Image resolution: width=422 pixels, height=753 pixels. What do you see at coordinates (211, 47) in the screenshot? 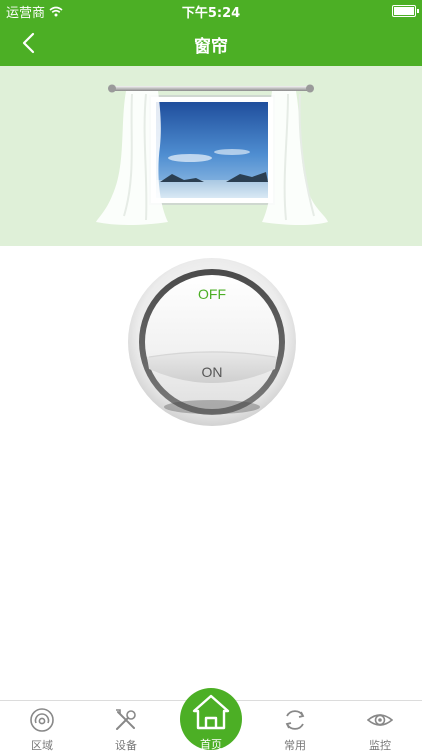
I see `page-title: 窗帘` at bounding box center [211, 47].